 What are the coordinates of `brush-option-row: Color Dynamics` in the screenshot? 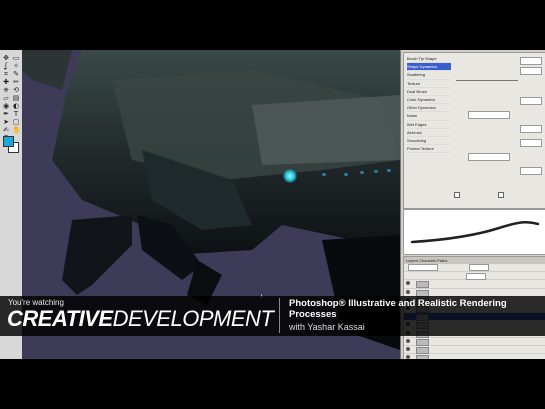 It's located at (429, 100).